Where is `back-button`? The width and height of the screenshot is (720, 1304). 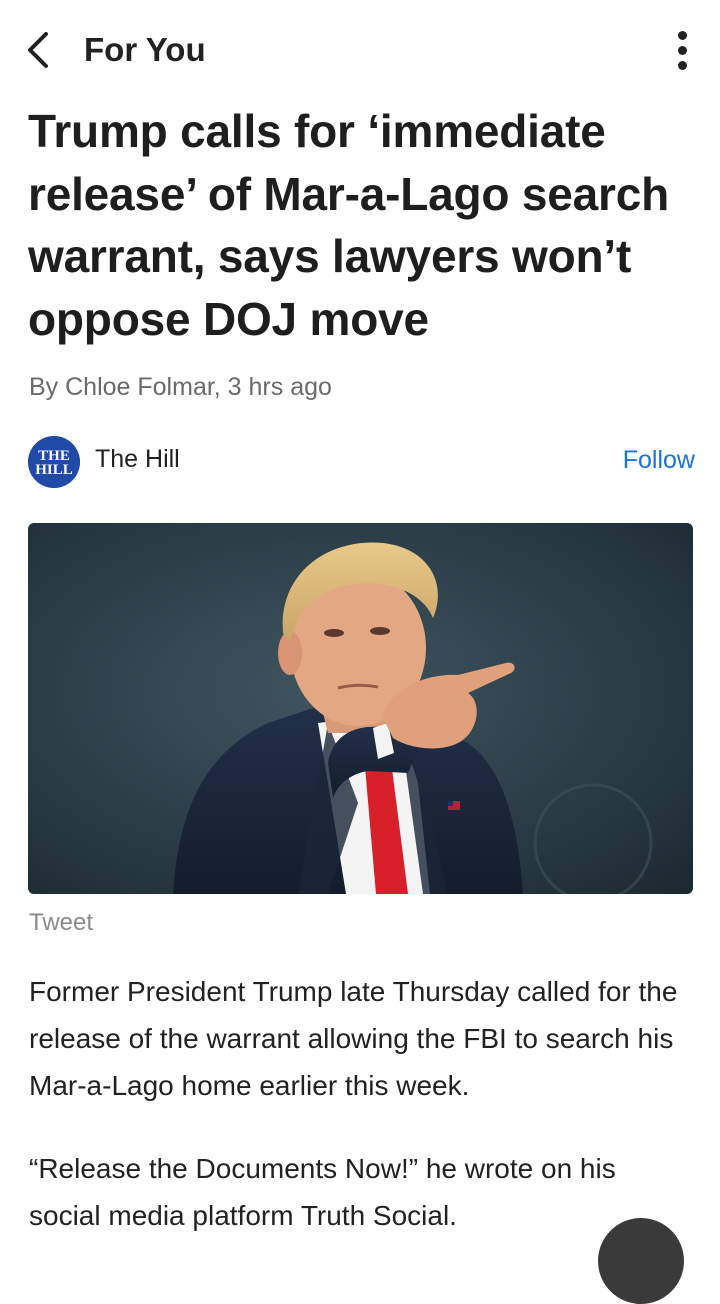
back-button is located at coordinates (38, 50).